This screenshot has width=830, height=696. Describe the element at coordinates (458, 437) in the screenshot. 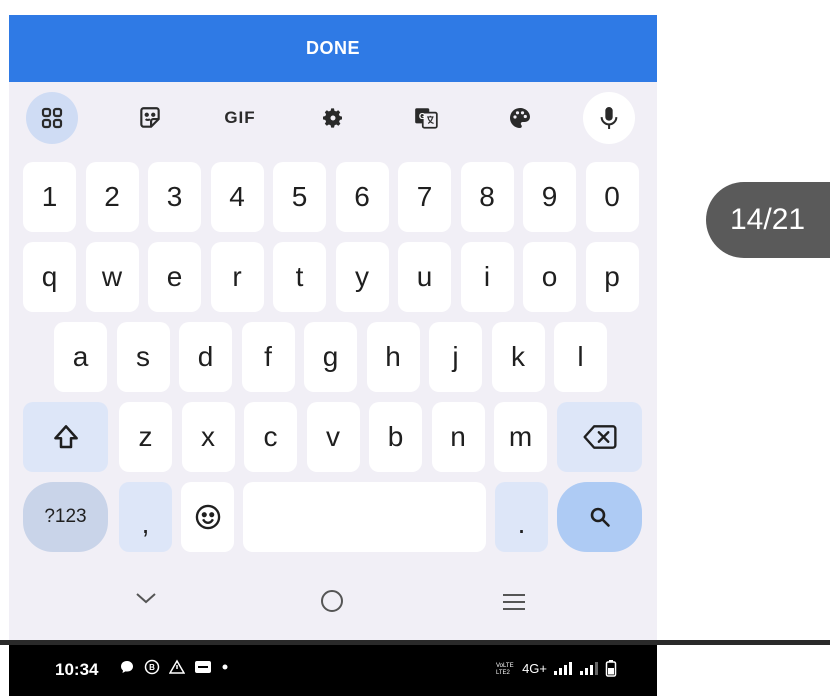

I see `letter-key-n: n` at that location.